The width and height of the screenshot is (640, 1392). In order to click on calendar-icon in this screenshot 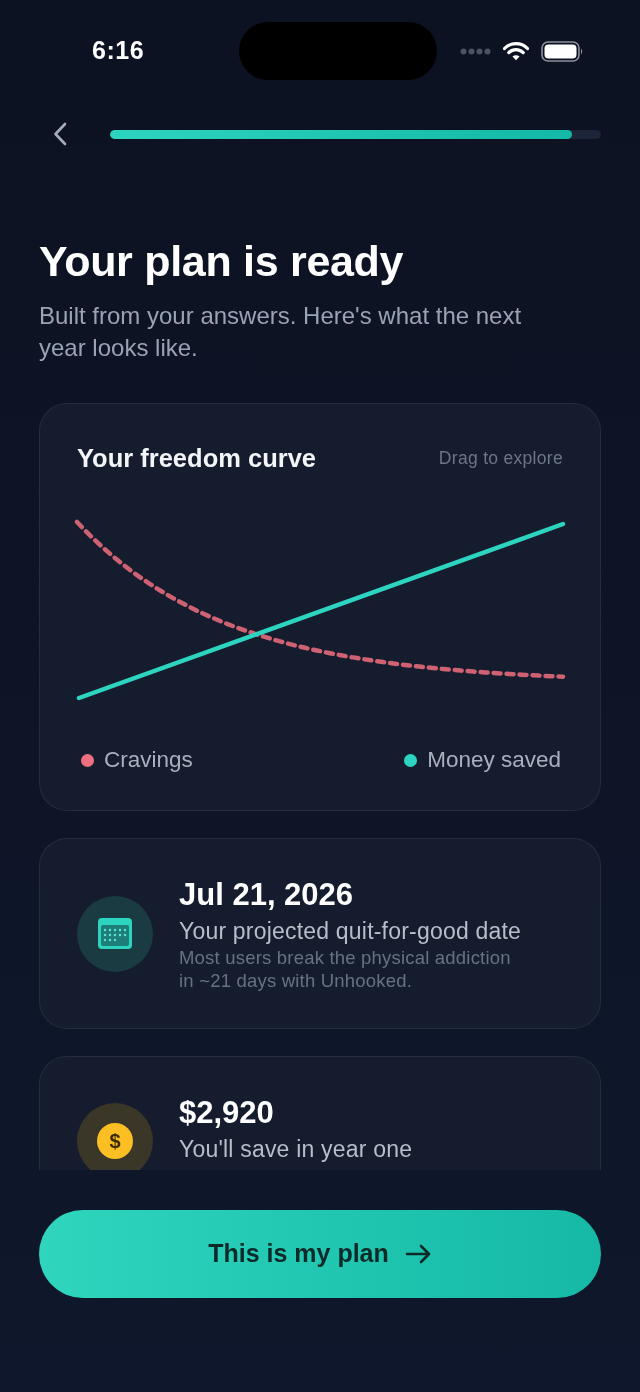, I will do `click(115, 934)`.